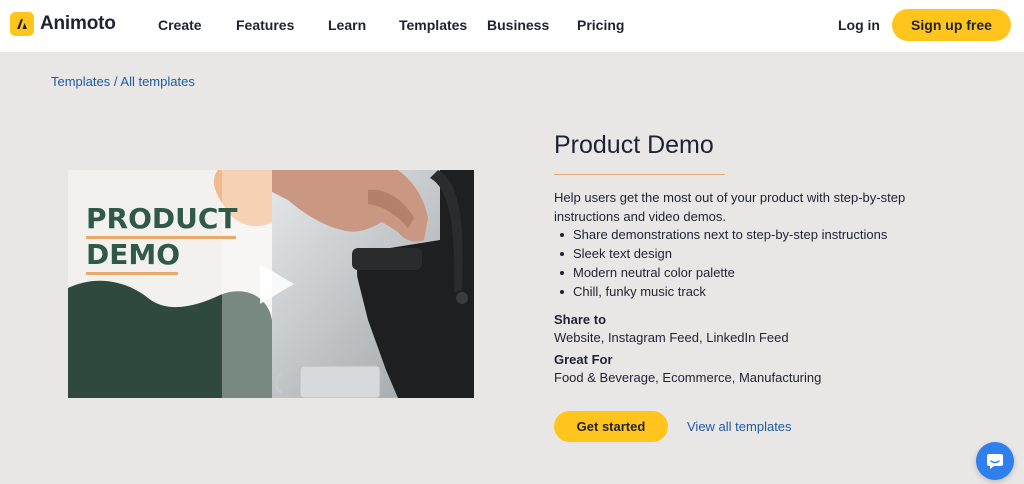  I want to click on nav-templates: Templates, so click(433, 25).